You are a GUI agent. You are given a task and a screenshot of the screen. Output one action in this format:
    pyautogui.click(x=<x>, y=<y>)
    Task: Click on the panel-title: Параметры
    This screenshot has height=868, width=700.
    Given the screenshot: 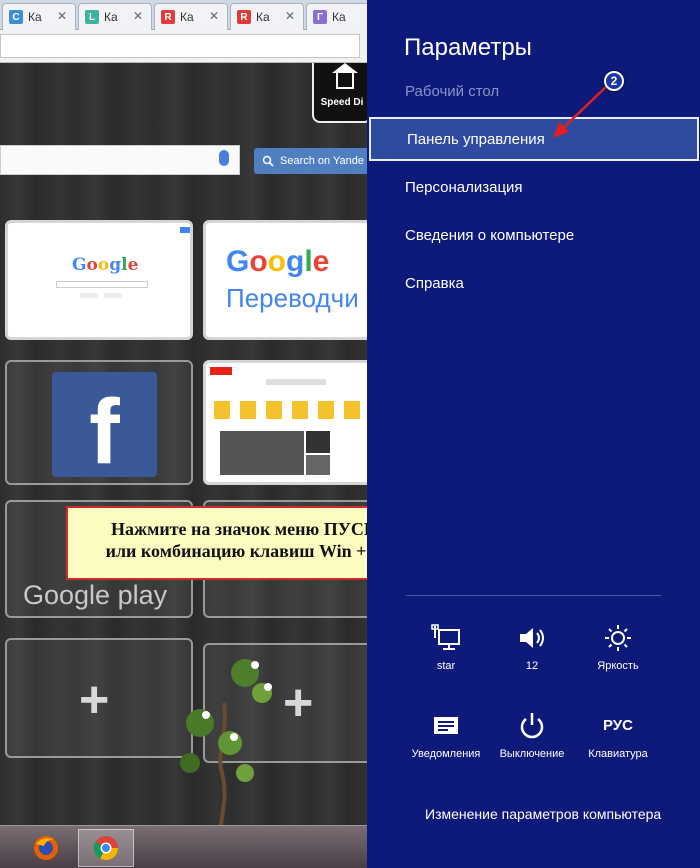 What is the action you would take?
    pyautogui.click(x=468, y=47)
    